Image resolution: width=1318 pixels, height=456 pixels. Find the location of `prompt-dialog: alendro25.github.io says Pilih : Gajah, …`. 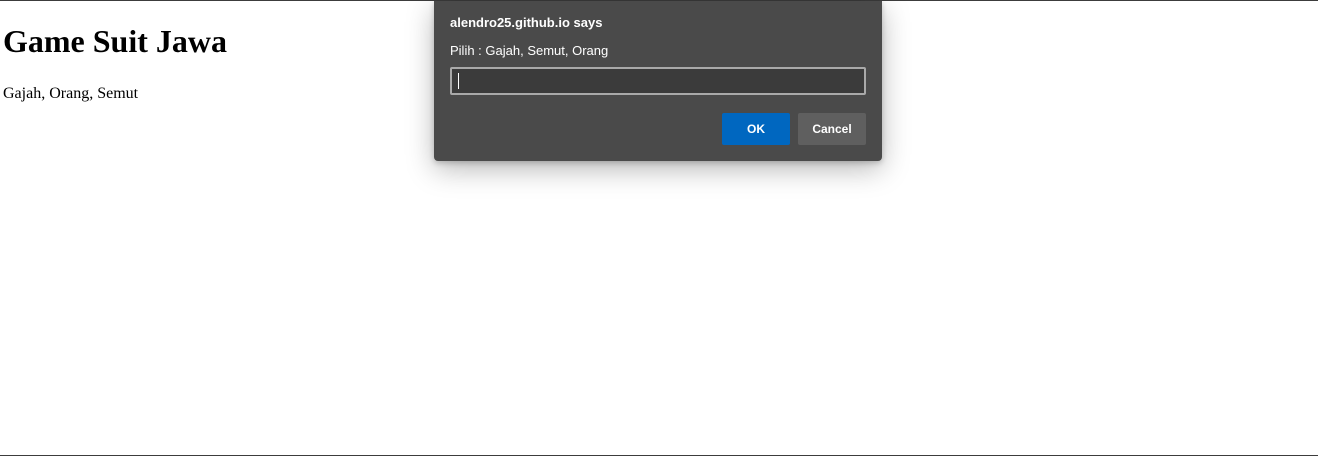

prompt-dialog: alendro25.github.io says Pilih : Gajah, … is located at coordinates (658, 81).